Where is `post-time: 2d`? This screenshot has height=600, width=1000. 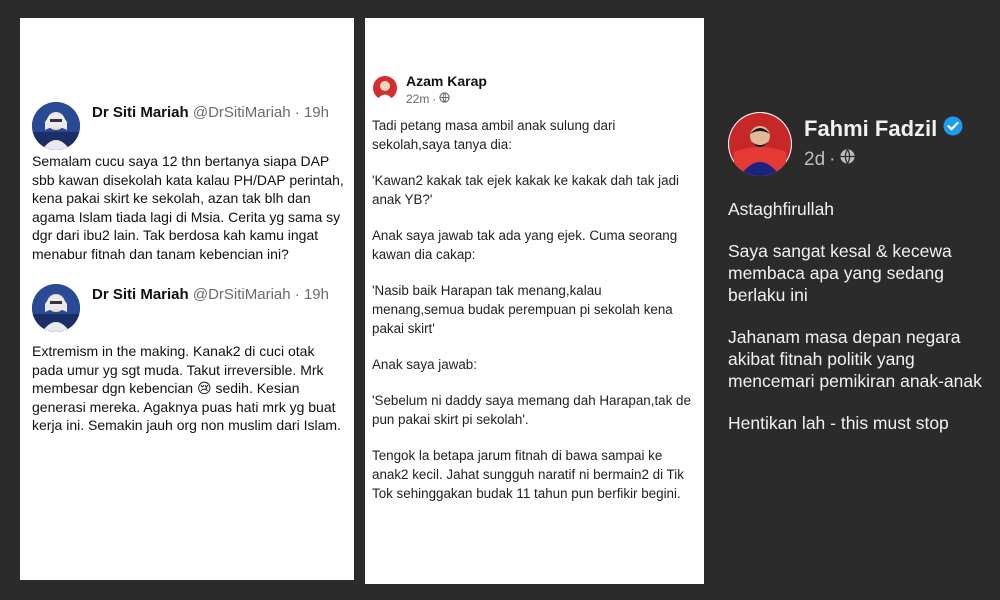 post-time: 2d is located at coordinates (814, 160).